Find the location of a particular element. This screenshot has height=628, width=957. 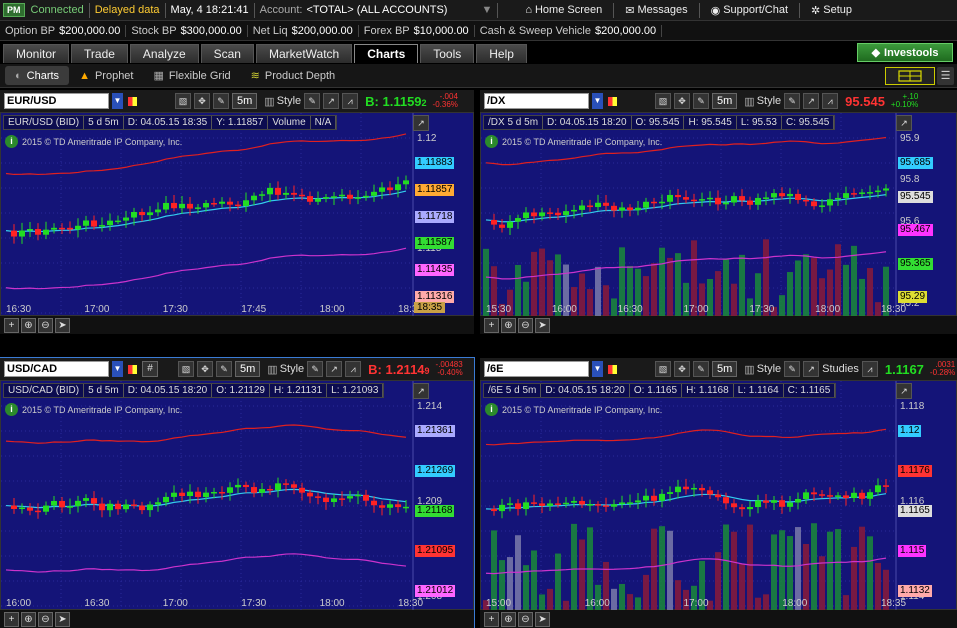

tab-trade: Trade is located at coordinates (99, 53).